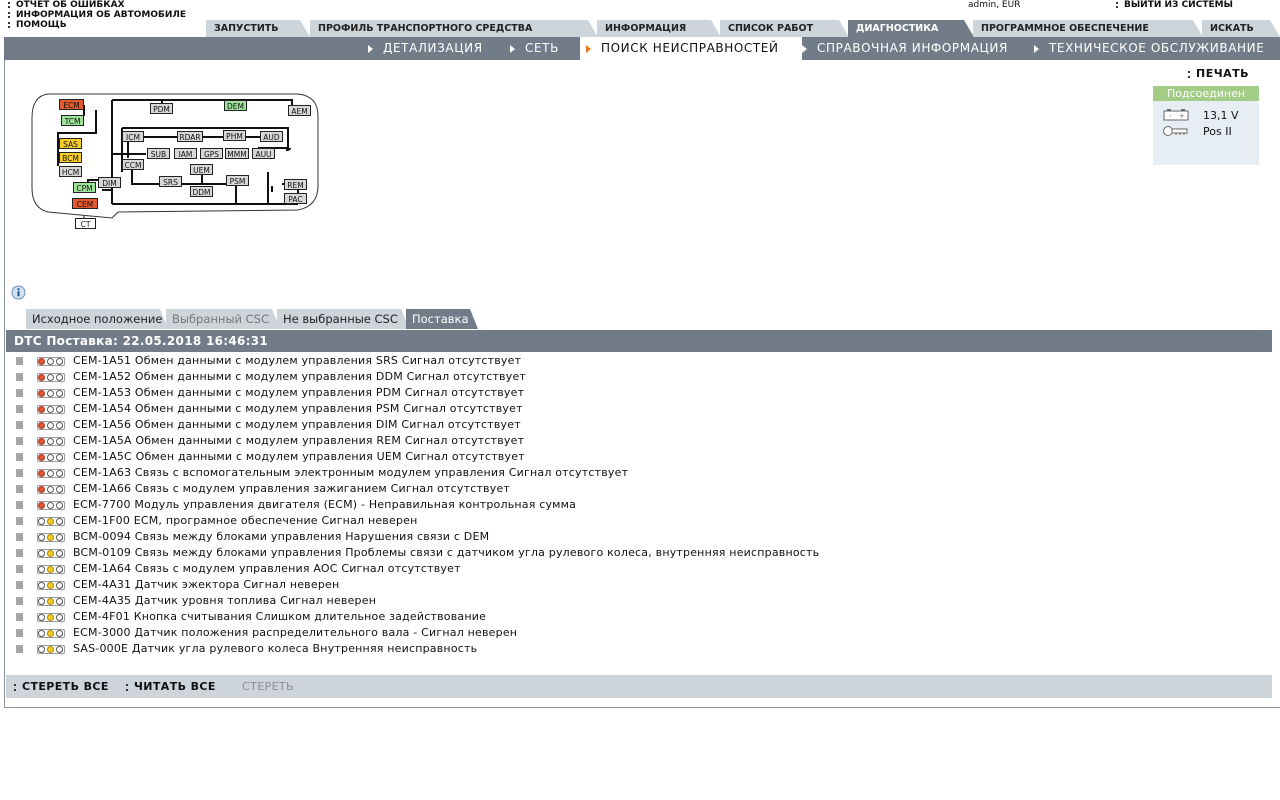 The width and height of the screenshot is (1280, 800). I want to click on help-link: ПОМОЩЬ, so click(97, 25).